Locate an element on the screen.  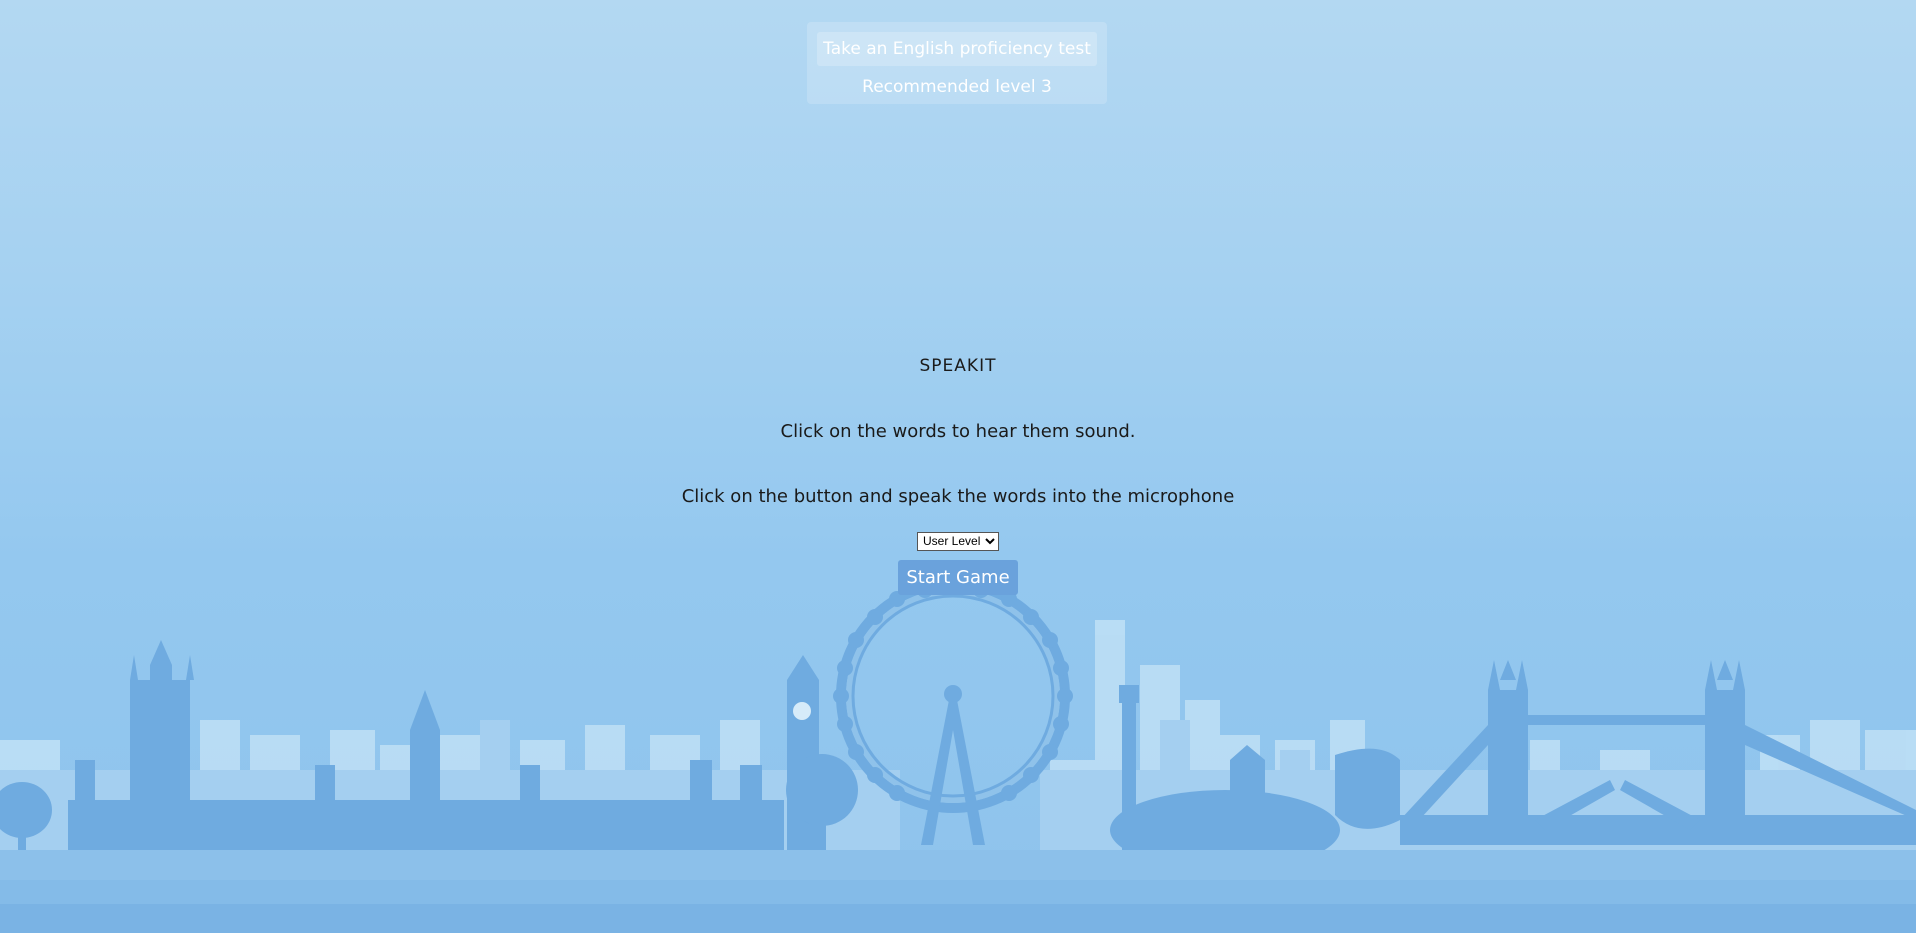
instruction-hear-words: Click on the words to hear them sound. is located at coordinates (958, 431).